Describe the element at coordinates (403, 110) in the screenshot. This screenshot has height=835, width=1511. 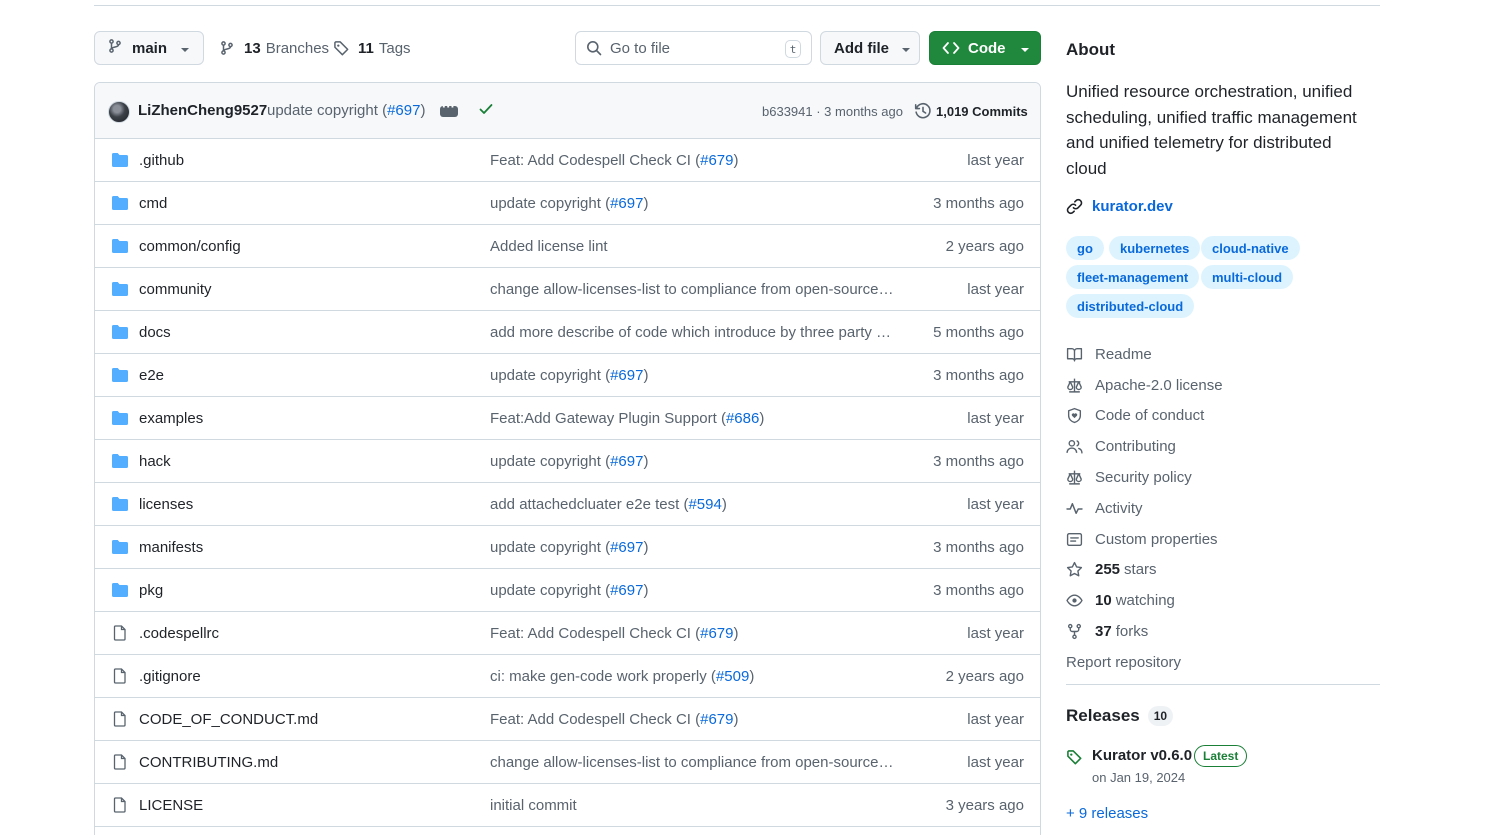
I see `commit-pr-link: #697` at that location.